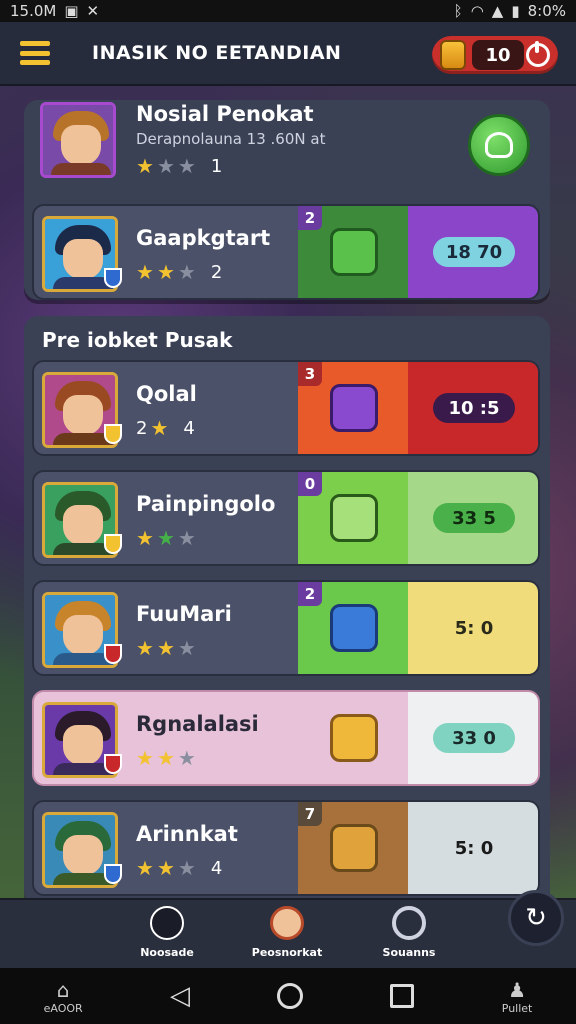 Image resolution: width=576 pixels, height=1024 pixels. I want to click on status-time: 15.0M, so click(33, 11).